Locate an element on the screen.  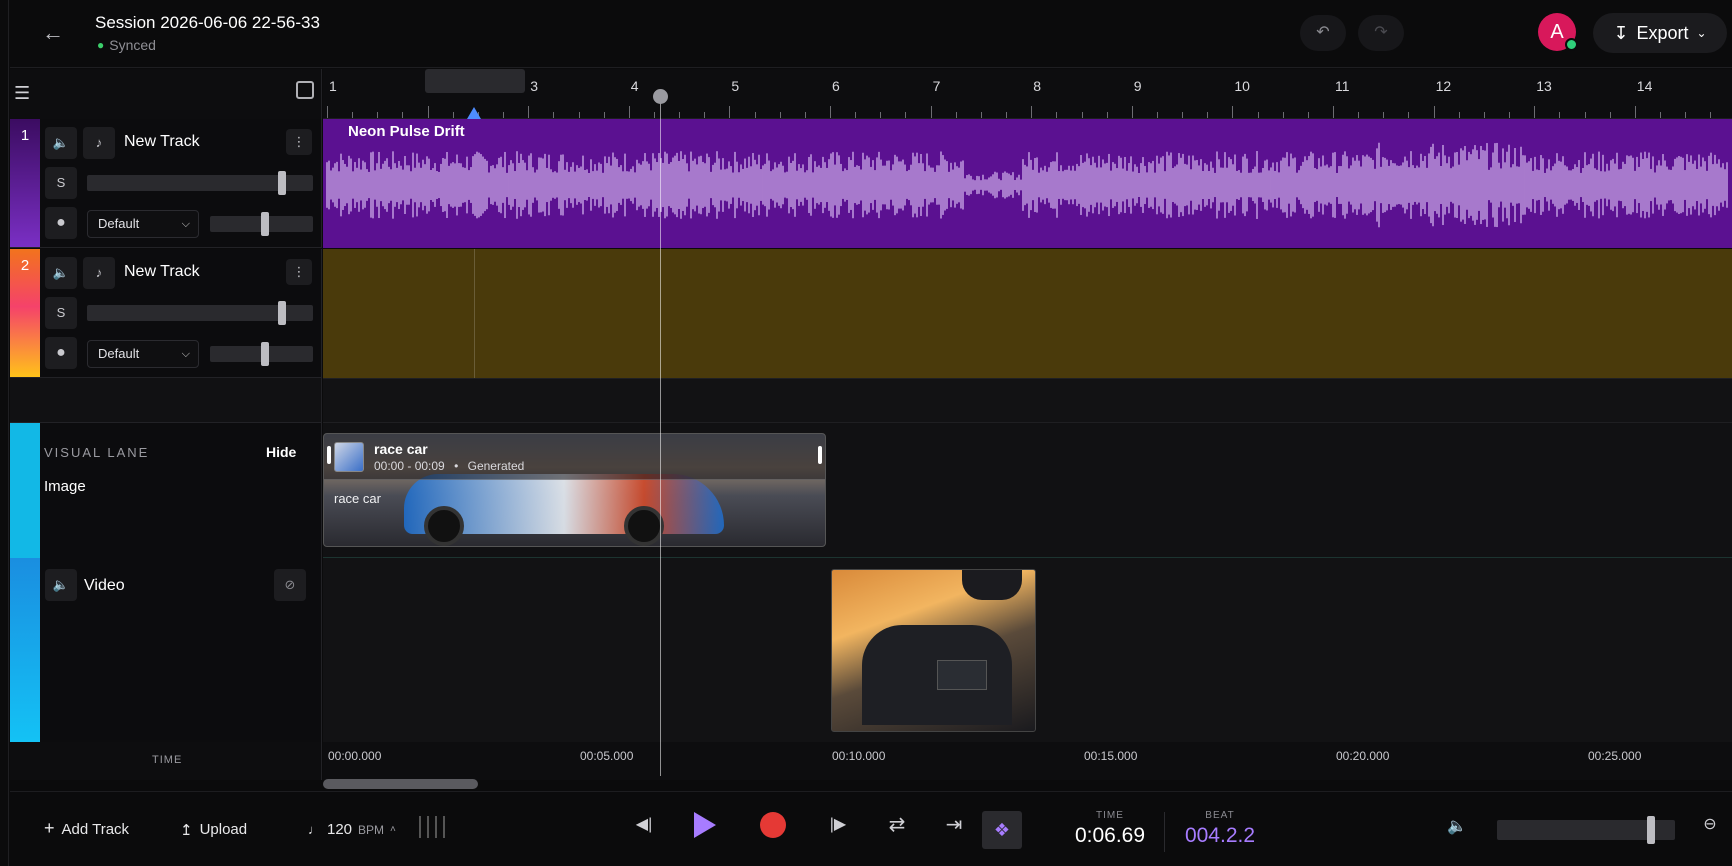
bpm-control: ♩ 120 BPM ˄ is located at coordinates (352, 829).